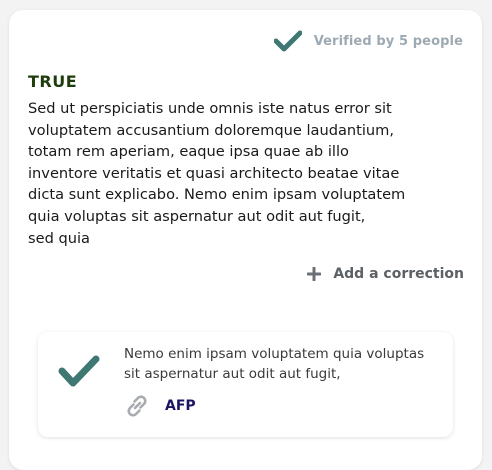  Describe the element at coordinates (53, 81) in the screenshot. I see `verdict-label: TRUE` at that location.